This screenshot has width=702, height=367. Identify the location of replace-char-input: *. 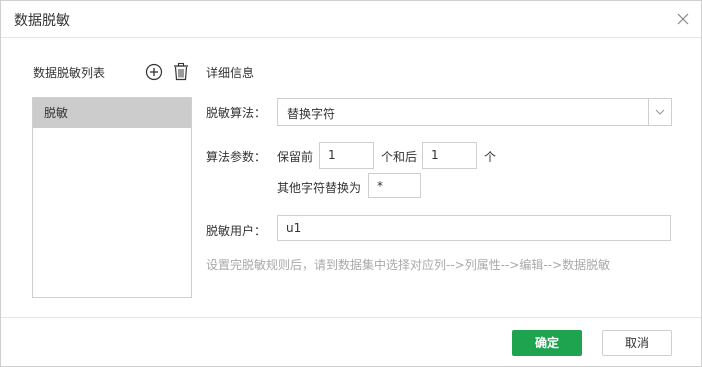
(394, 185).